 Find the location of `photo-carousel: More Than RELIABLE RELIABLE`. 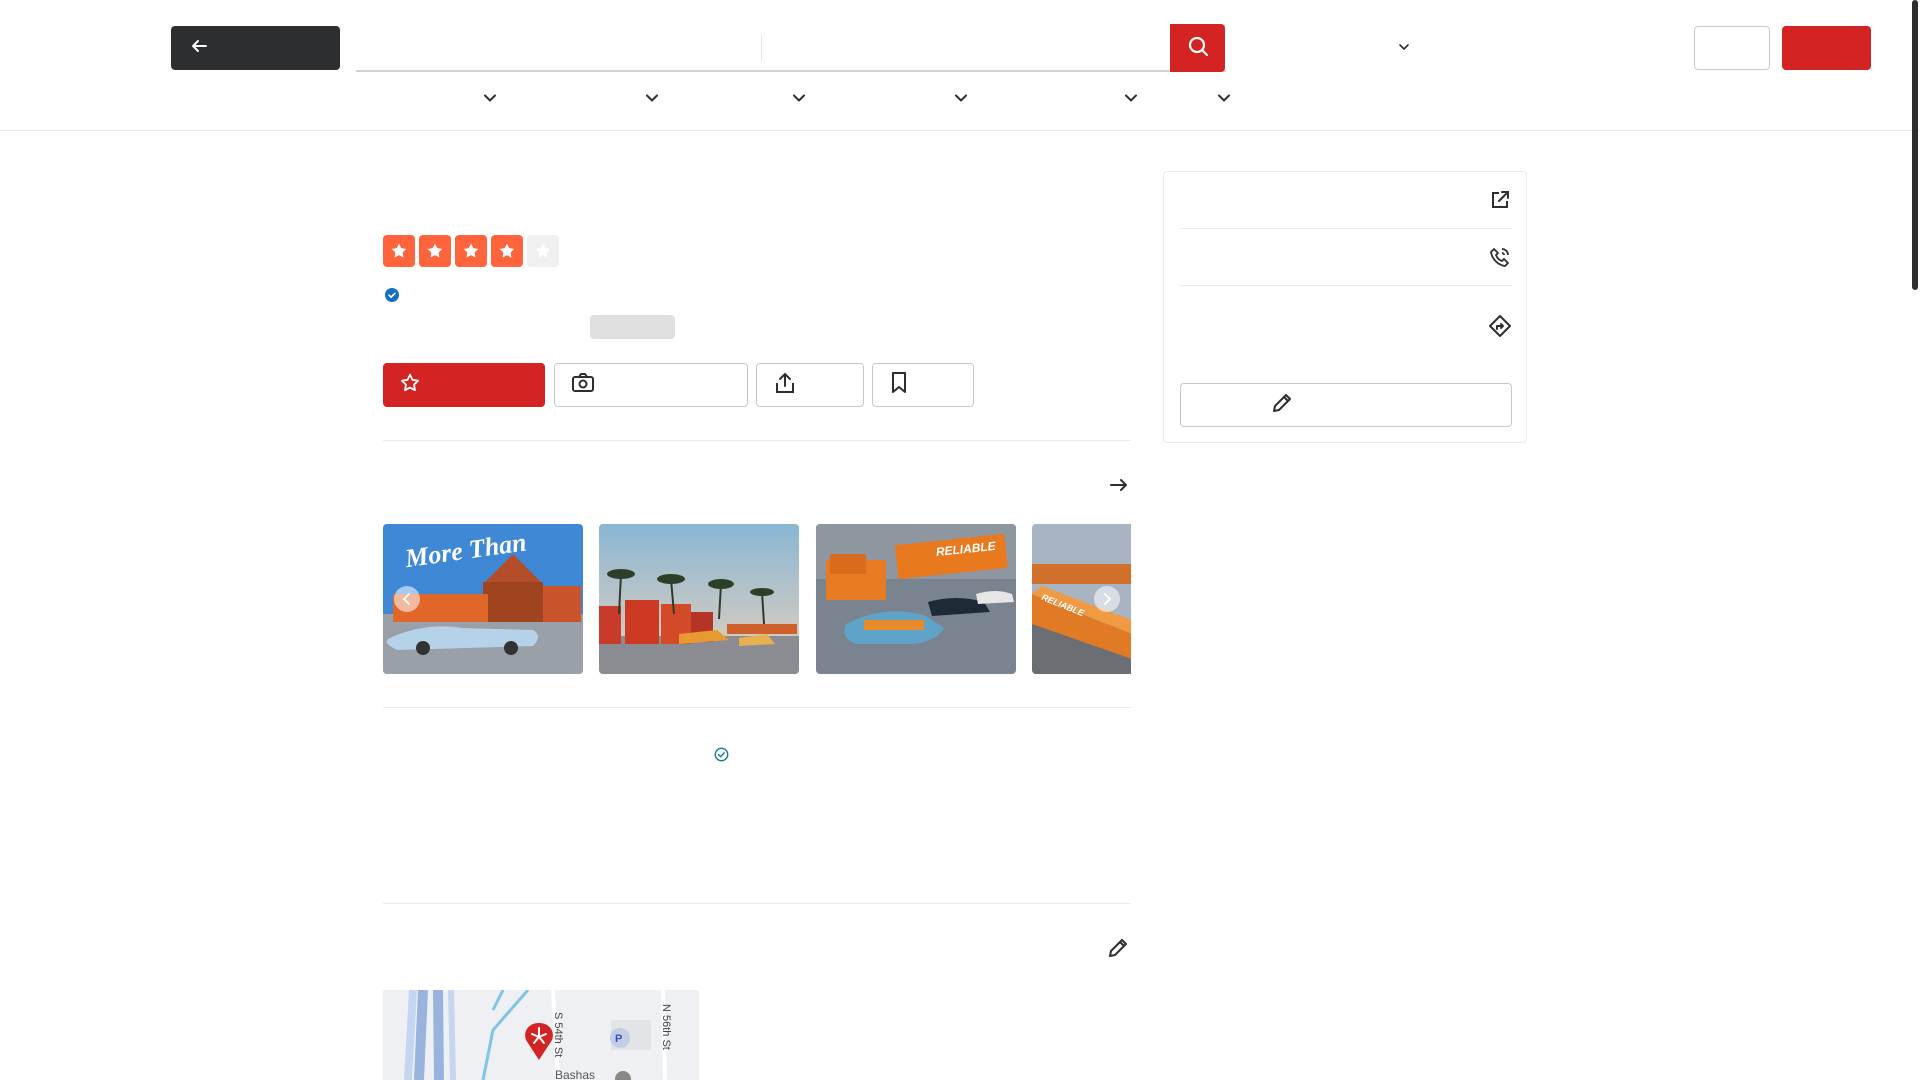

photo-carousel: More Than RELIABLE RELIABLE is located at coordinates (757, 599).